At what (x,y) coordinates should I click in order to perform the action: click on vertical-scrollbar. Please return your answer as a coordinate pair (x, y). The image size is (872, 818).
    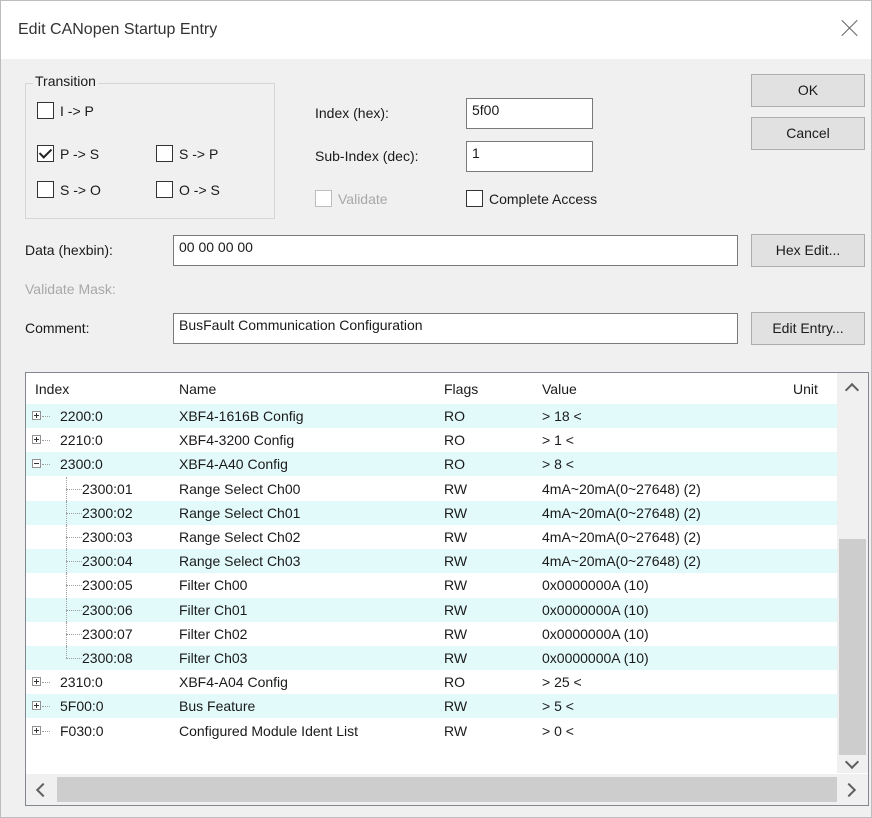
    Looking at the image, I should click on (852, 573).